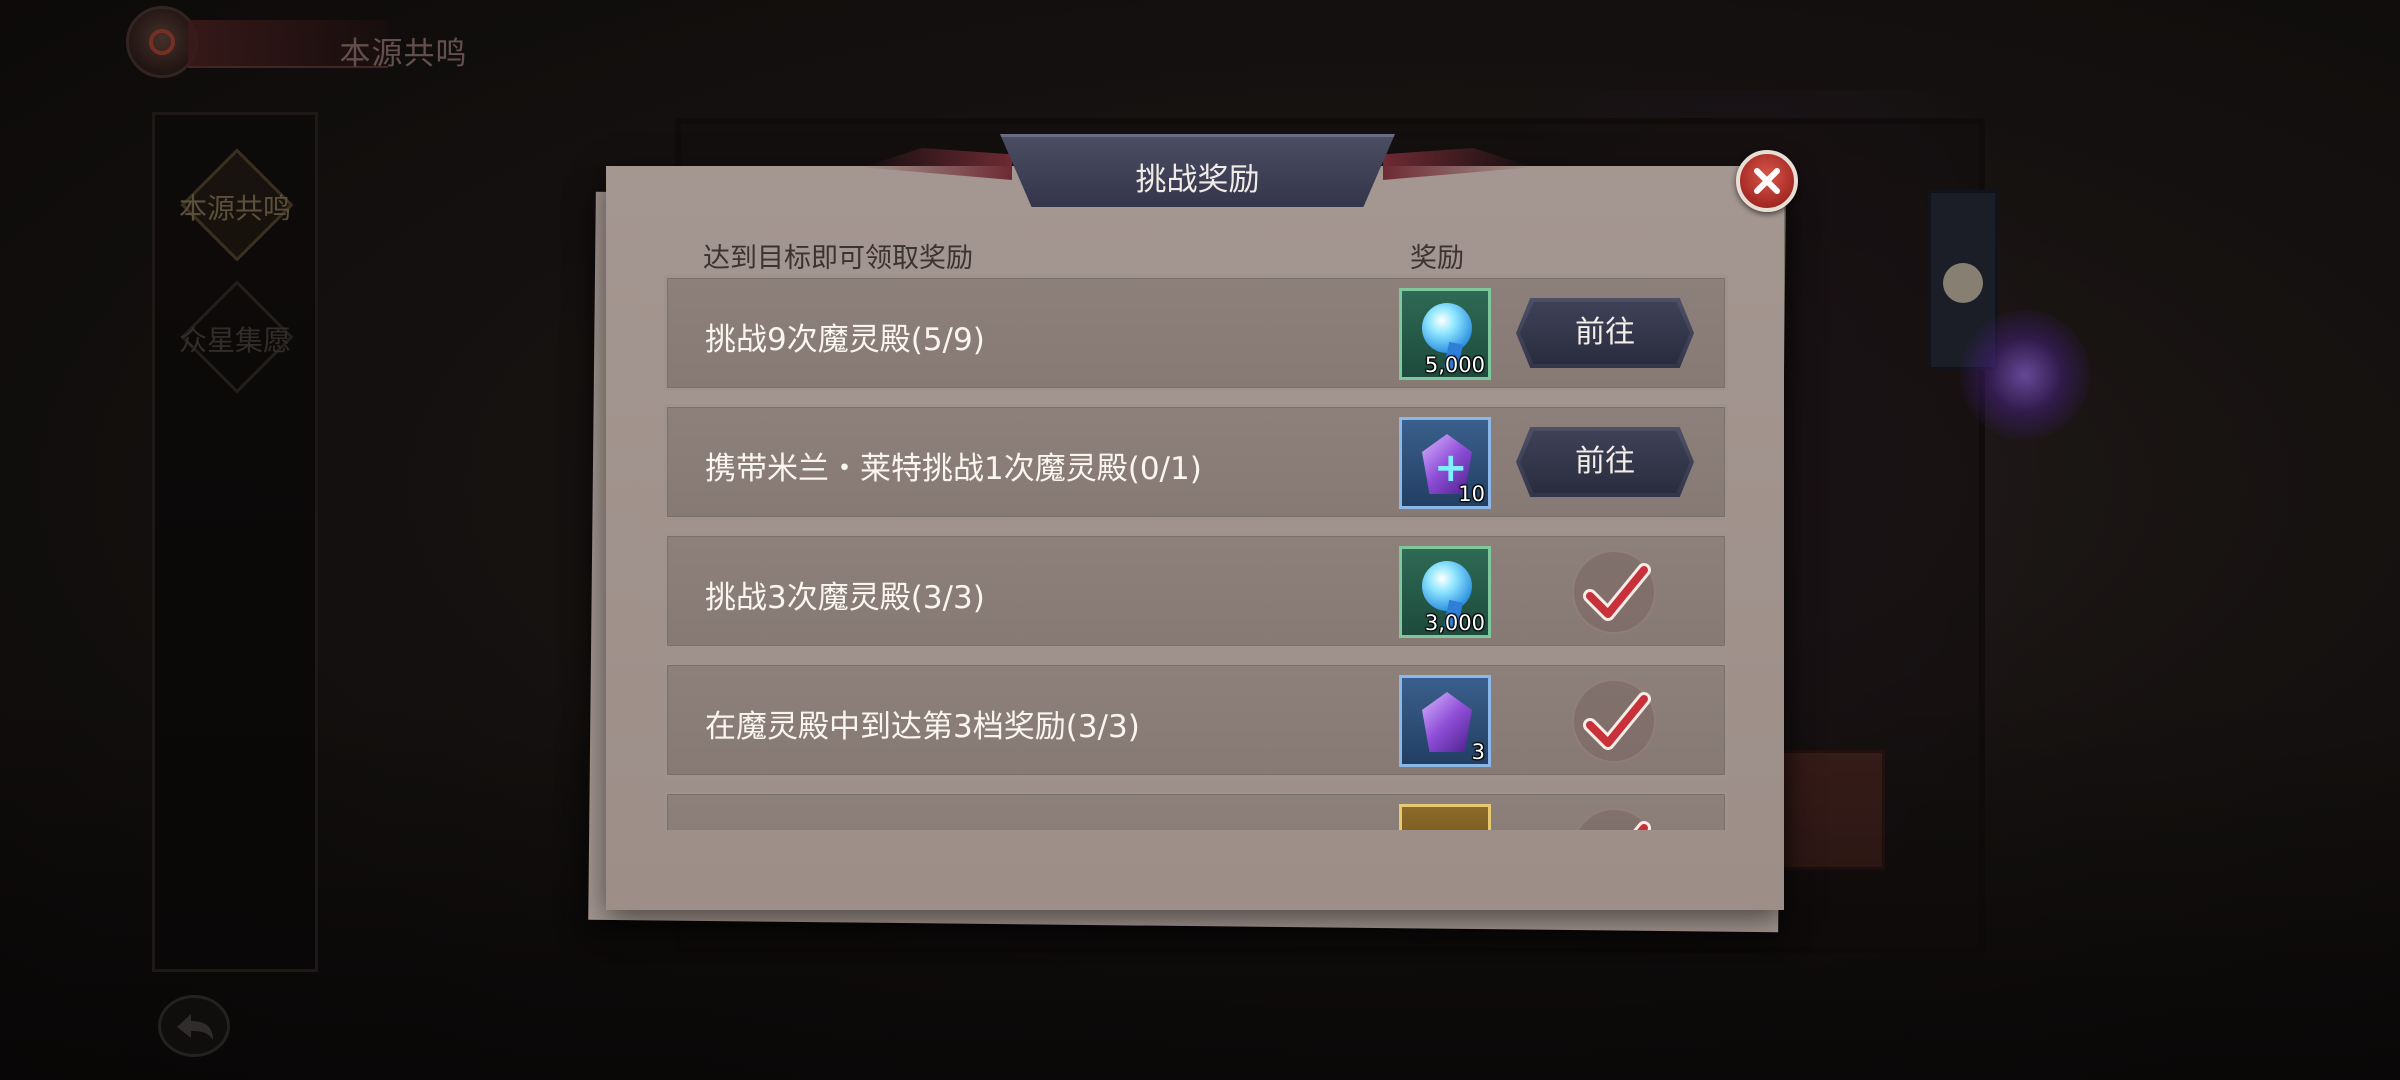 This screenshot has width=2400, height=1080. Describe the element at coordinates (953, 469) in the screenshot. I see `task-description: 携带米兰・莱特挑战1次魔灵殿(0/1)` at that location.